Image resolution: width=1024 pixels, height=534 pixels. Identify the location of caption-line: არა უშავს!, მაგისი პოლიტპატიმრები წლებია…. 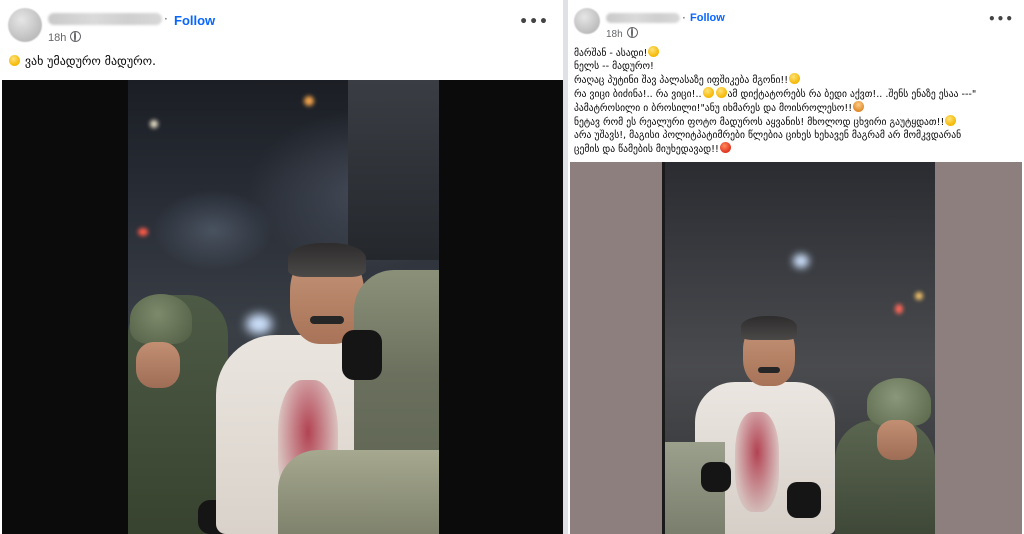
(768, 135).